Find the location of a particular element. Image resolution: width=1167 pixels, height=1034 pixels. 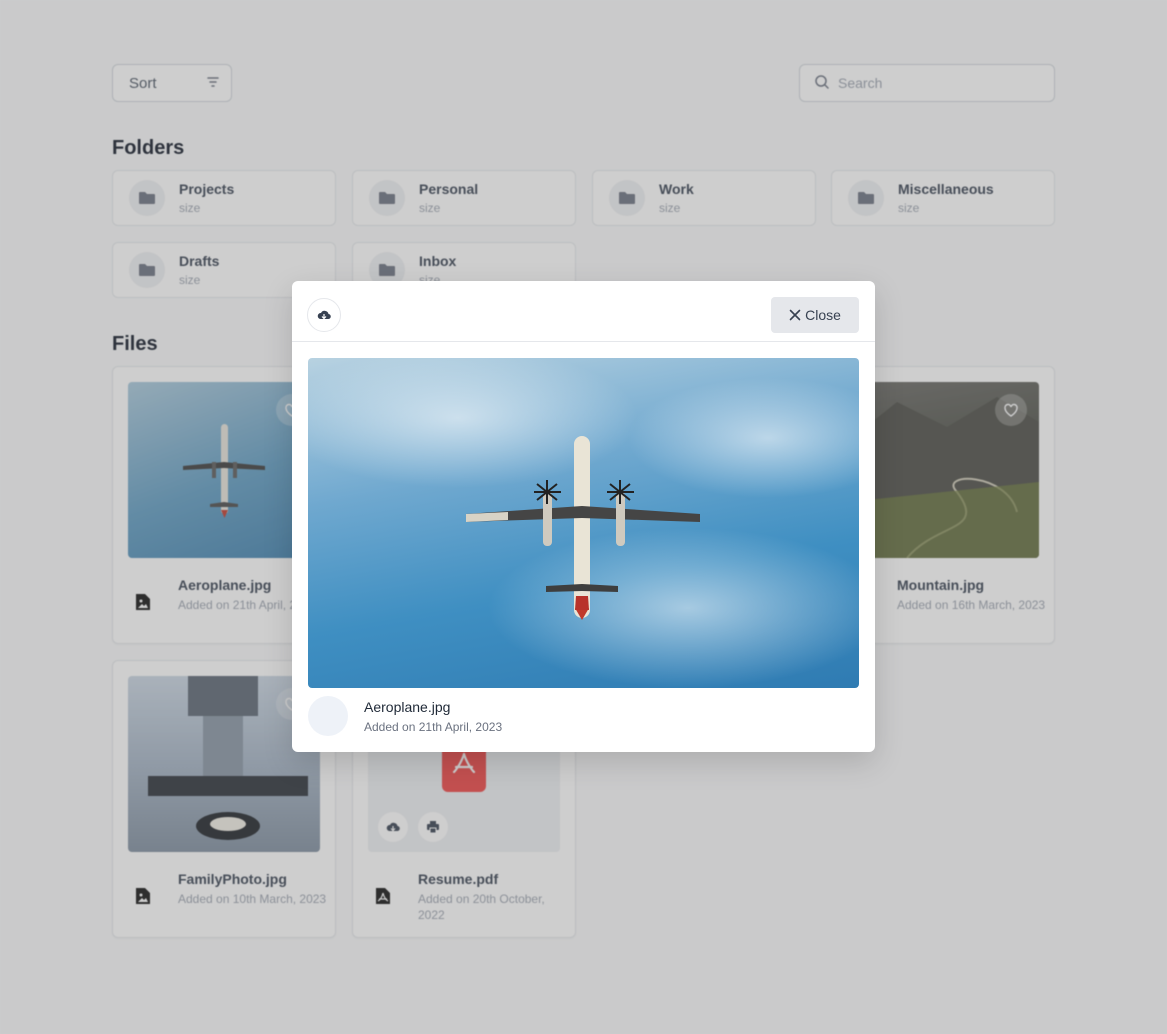

cloud-download-icon is located at coordinates (324, 315).